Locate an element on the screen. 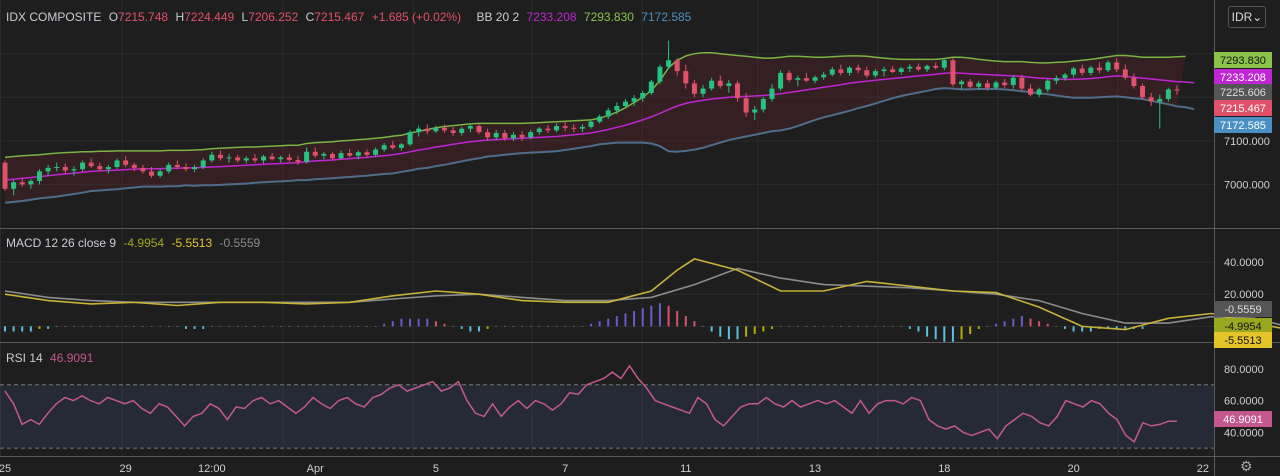 The height and width of the screenshot is (476, 1280). price-badge: 7215.467 is located at coordinates (1243, 109).